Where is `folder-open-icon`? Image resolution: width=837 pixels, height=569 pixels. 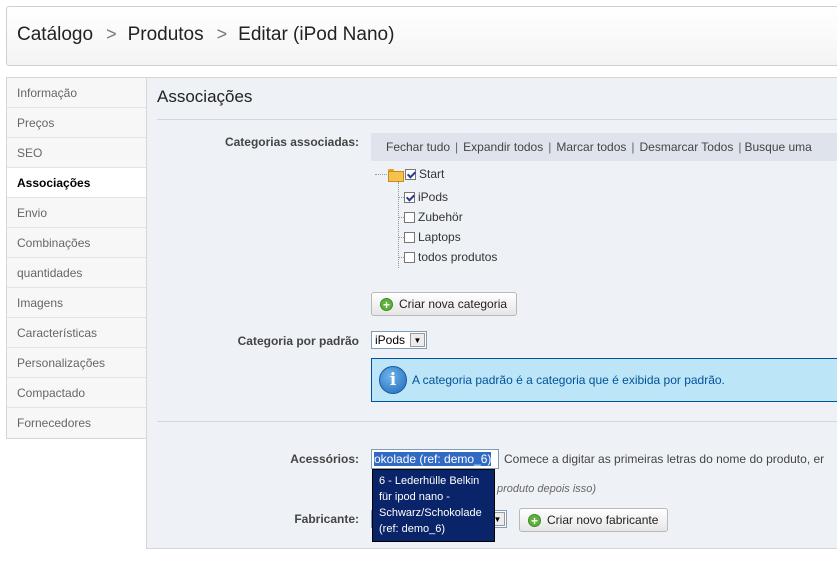 folder-open-icon is located at coordinates (396, 176).